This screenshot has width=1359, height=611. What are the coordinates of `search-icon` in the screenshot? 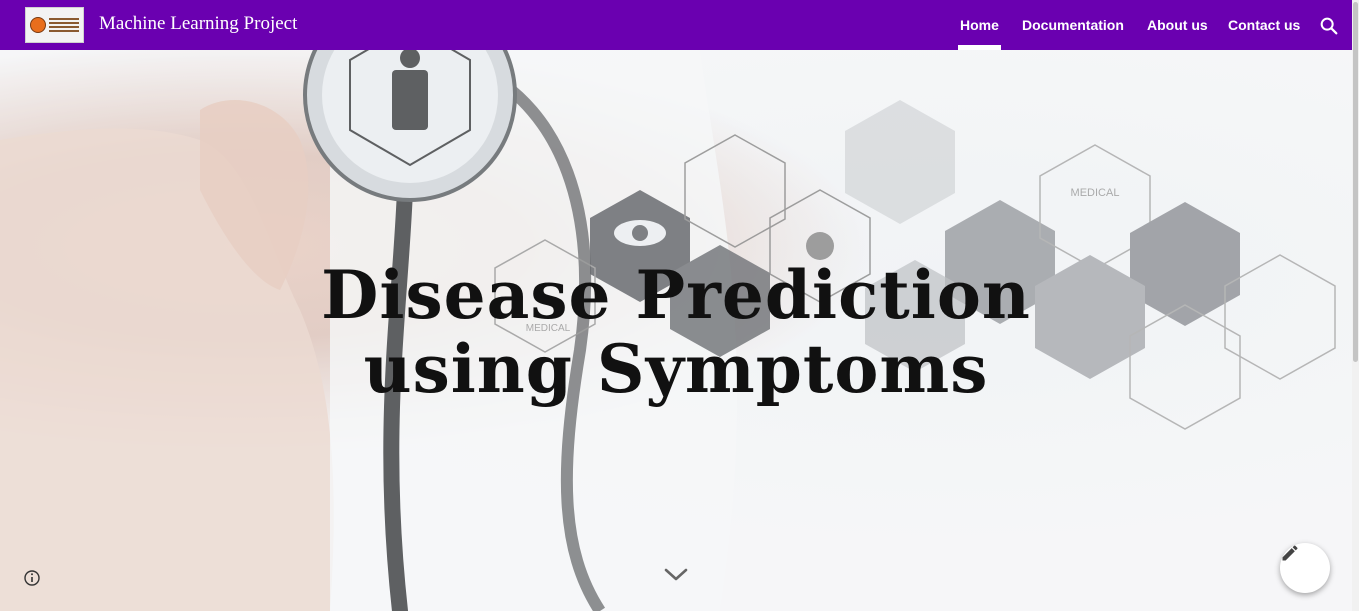 It's located at (1329, 26).